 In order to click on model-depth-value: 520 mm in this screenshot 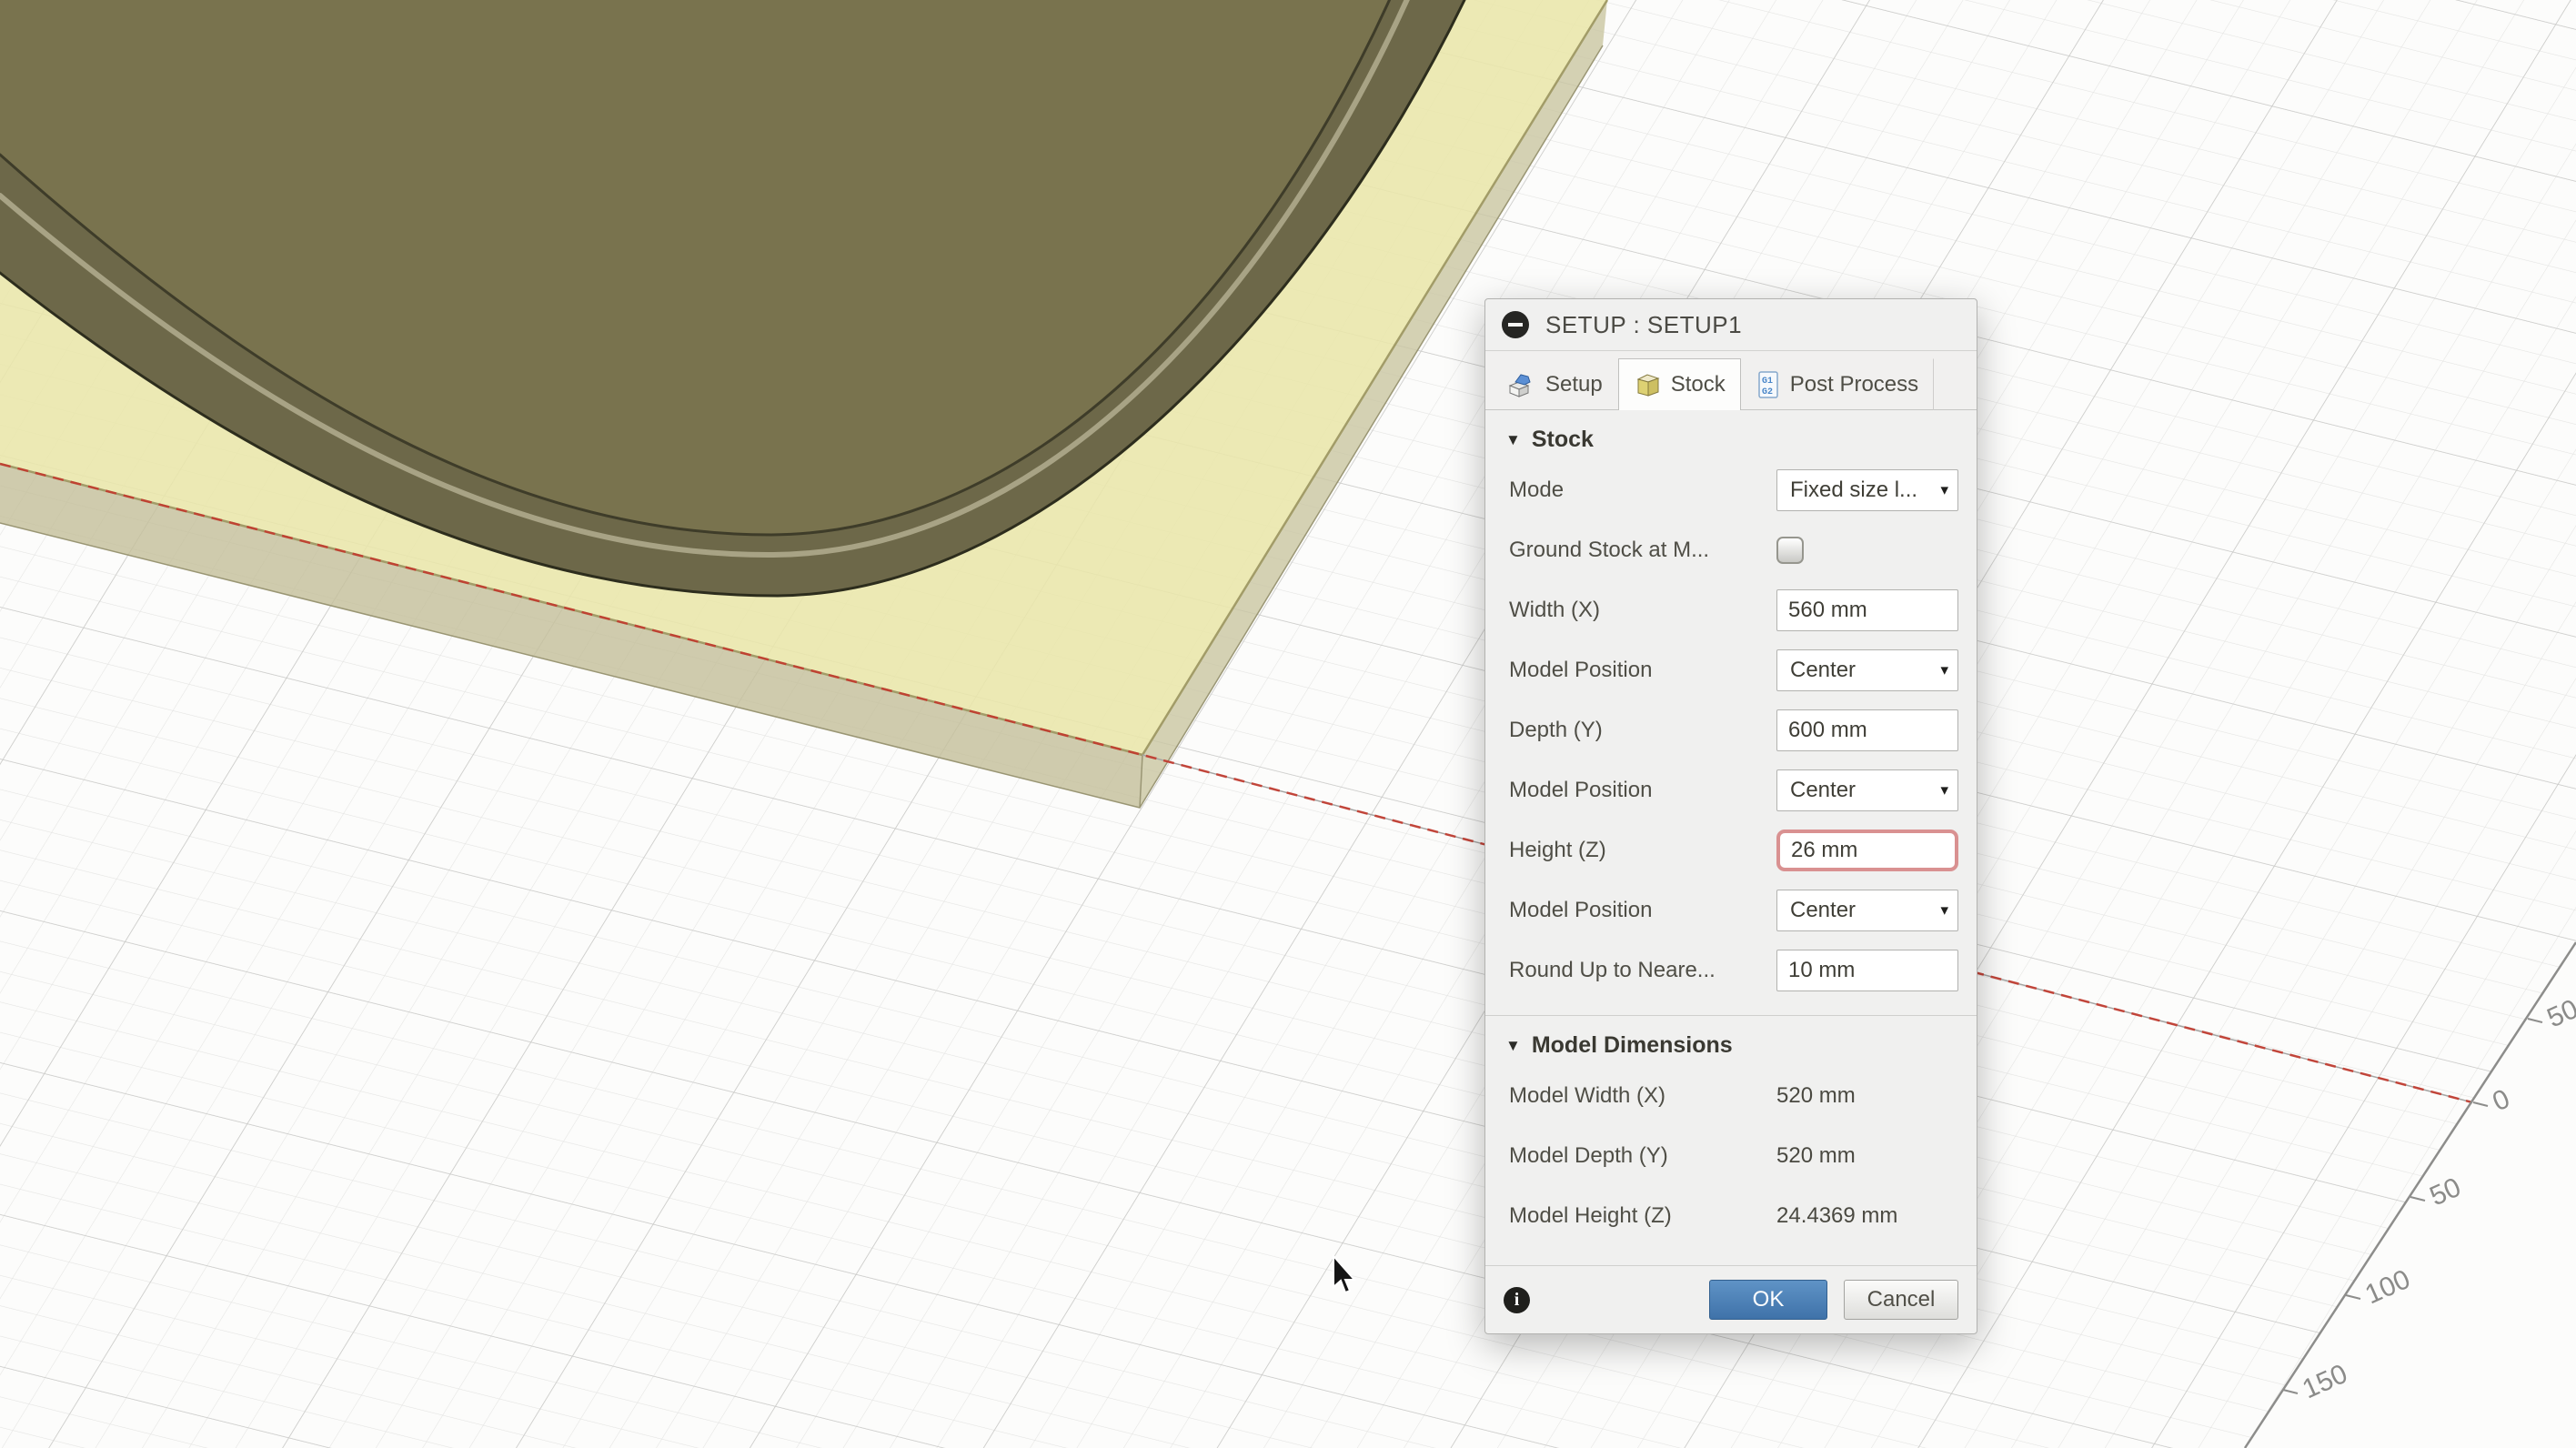, I will do `click(1816, 1155)`.